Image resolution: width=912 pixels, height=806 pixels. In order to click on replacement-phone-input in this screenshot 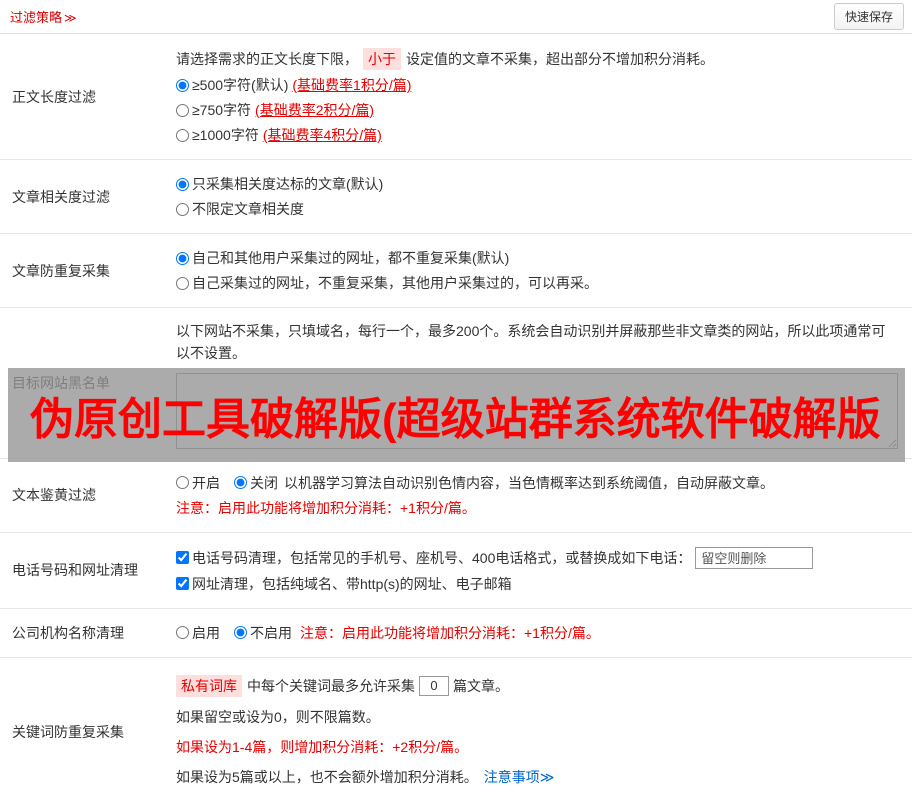, I will do `click(754, 557)`.